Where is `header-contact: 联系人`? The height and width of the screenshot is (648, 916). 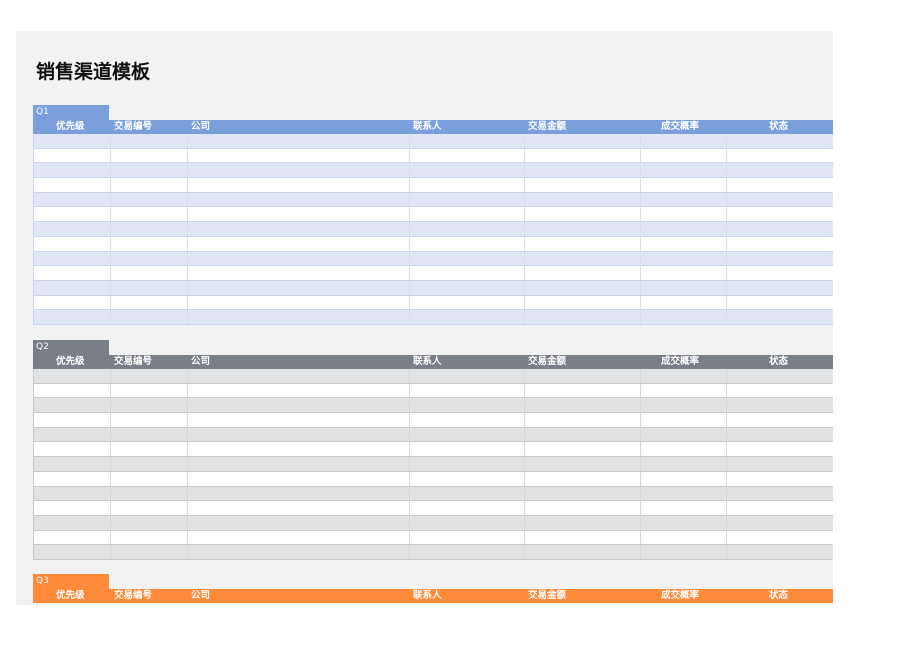 header-contact: 联系人 is located at coordinates (467, 362).